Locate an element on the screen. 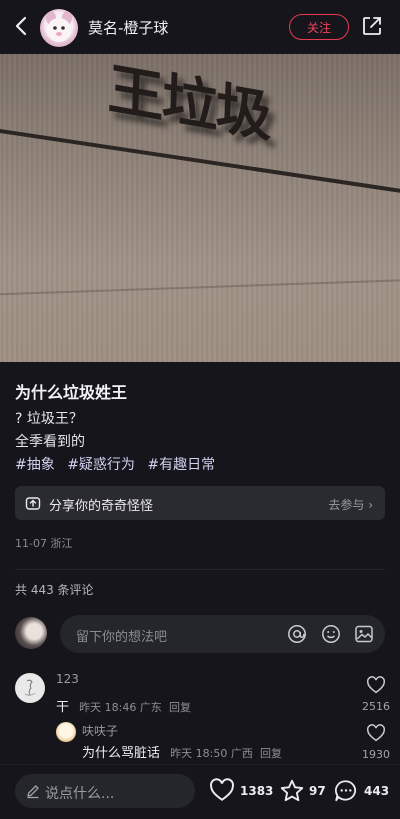  comment-like-count: 2516 is located at coordinates (376, 706).